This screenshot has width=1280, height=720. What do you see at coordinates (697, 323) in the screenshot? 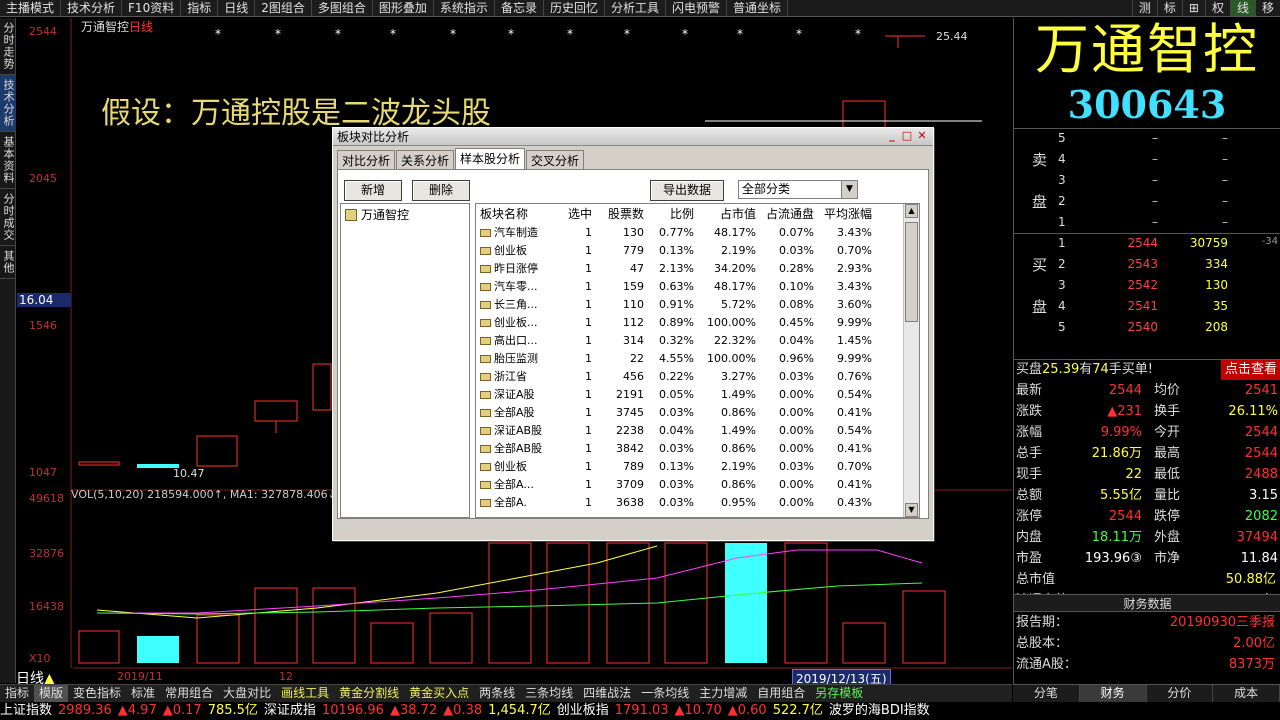
I see `table-row: 创业板... 1 112 0.89% 100.00% 0.45% 9.99%` at bounding box center [697, 323].